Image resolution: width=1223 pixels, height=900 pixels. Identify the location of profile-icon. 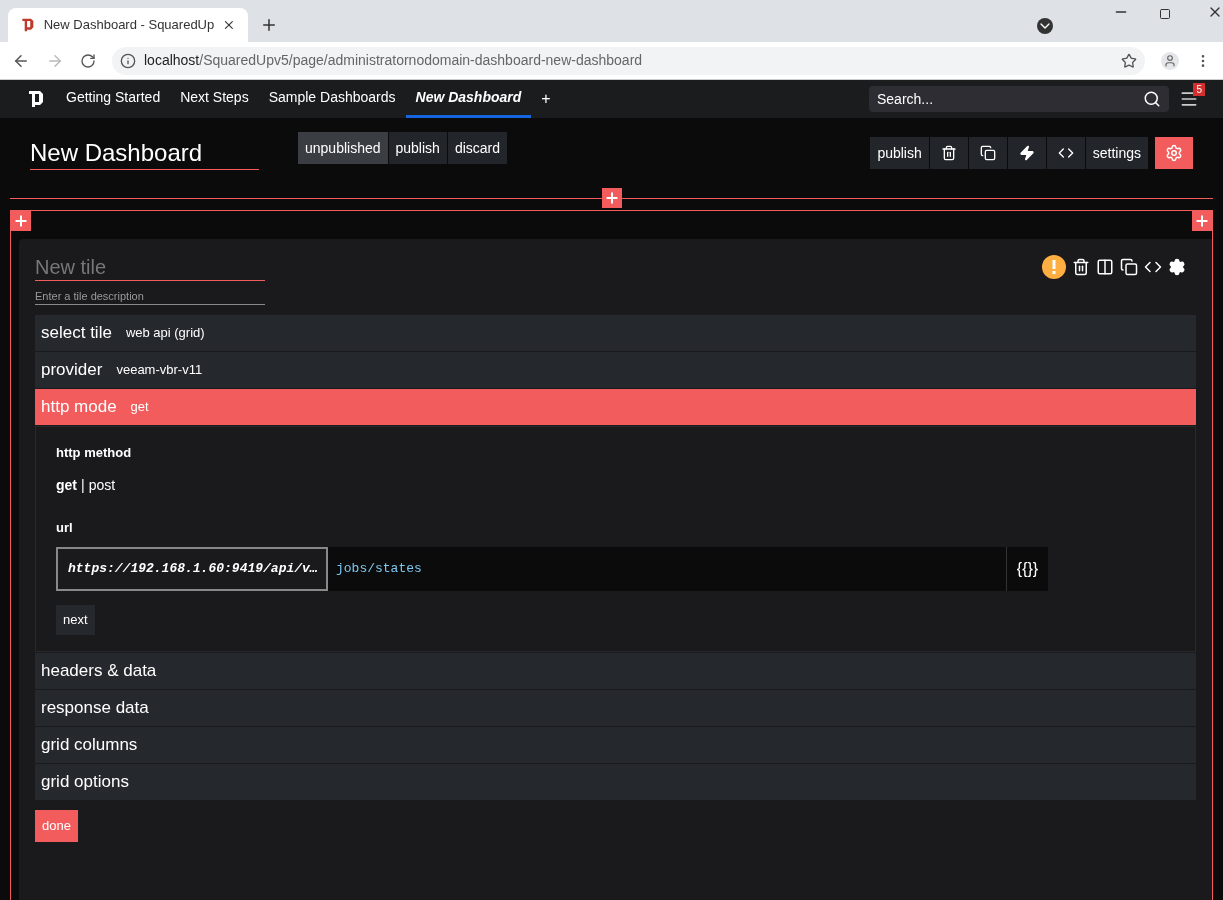
(1170, 60).